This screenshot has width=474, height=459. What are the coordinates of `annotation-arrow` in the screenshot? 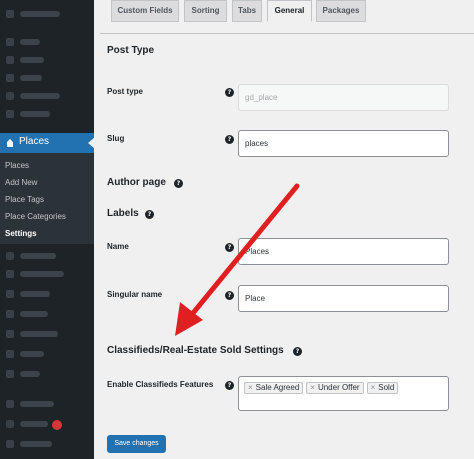 It's located at (237, 259).